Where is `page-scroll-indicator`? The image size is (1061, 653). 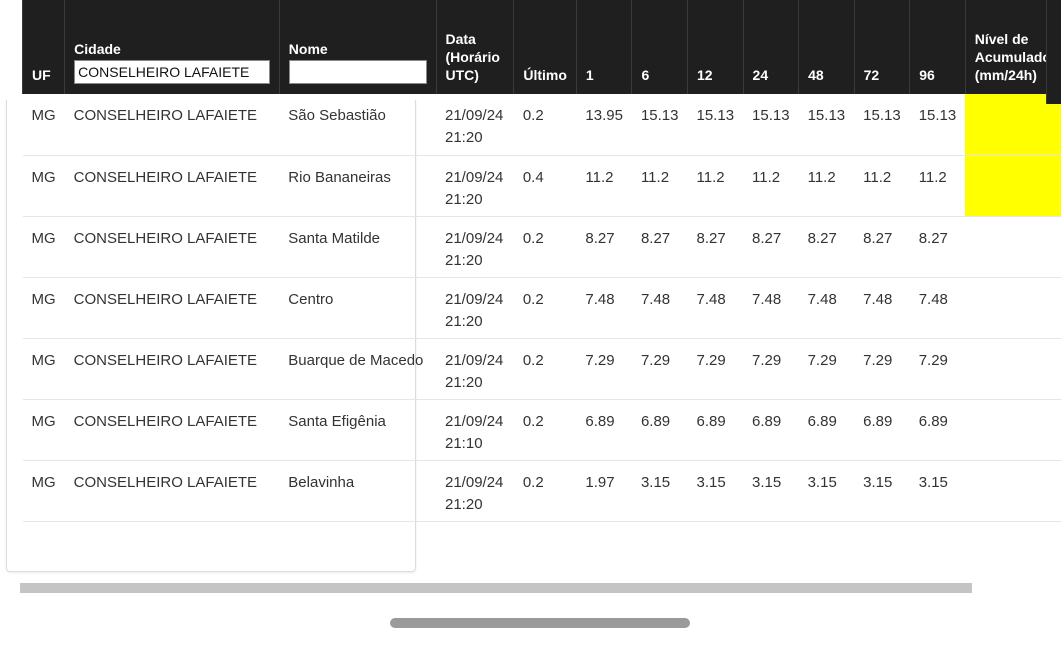
page-scroll-indicator is located at coordinates (540, 623).